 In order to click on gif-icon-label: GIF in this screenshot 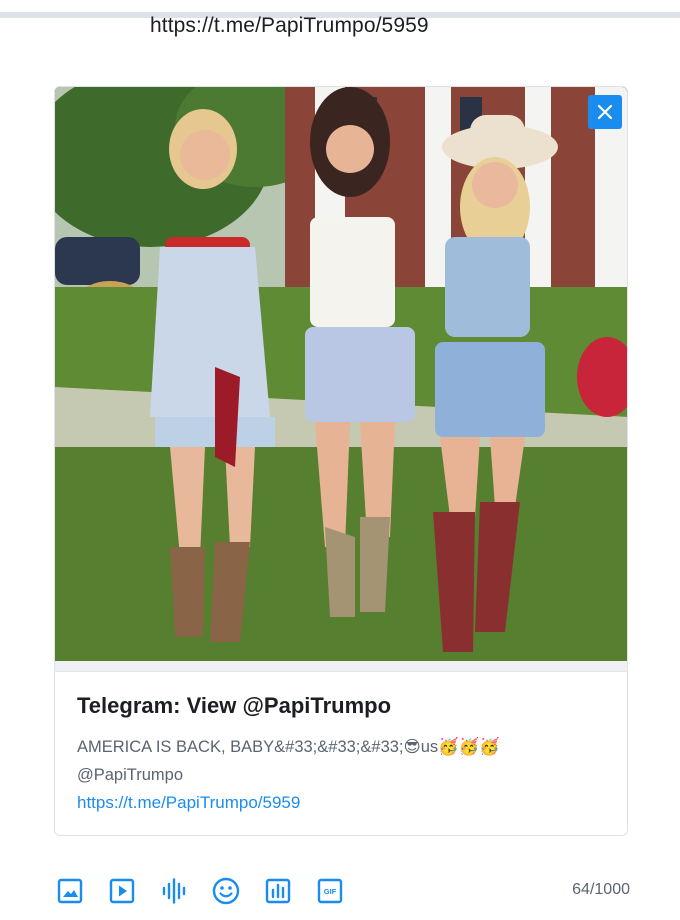, I will do `click(330, 891)`.